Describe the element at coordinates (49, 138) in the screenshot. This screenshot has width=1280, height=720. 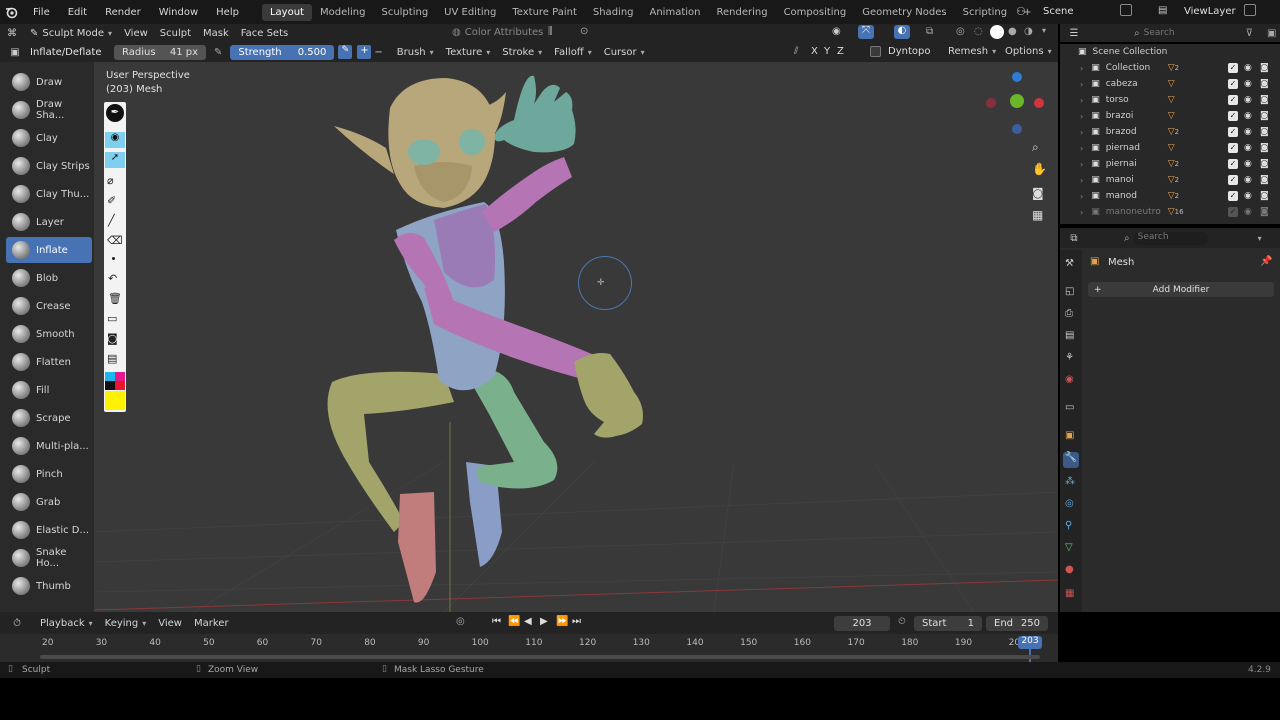
I see `tool-2: Clay` at that location.